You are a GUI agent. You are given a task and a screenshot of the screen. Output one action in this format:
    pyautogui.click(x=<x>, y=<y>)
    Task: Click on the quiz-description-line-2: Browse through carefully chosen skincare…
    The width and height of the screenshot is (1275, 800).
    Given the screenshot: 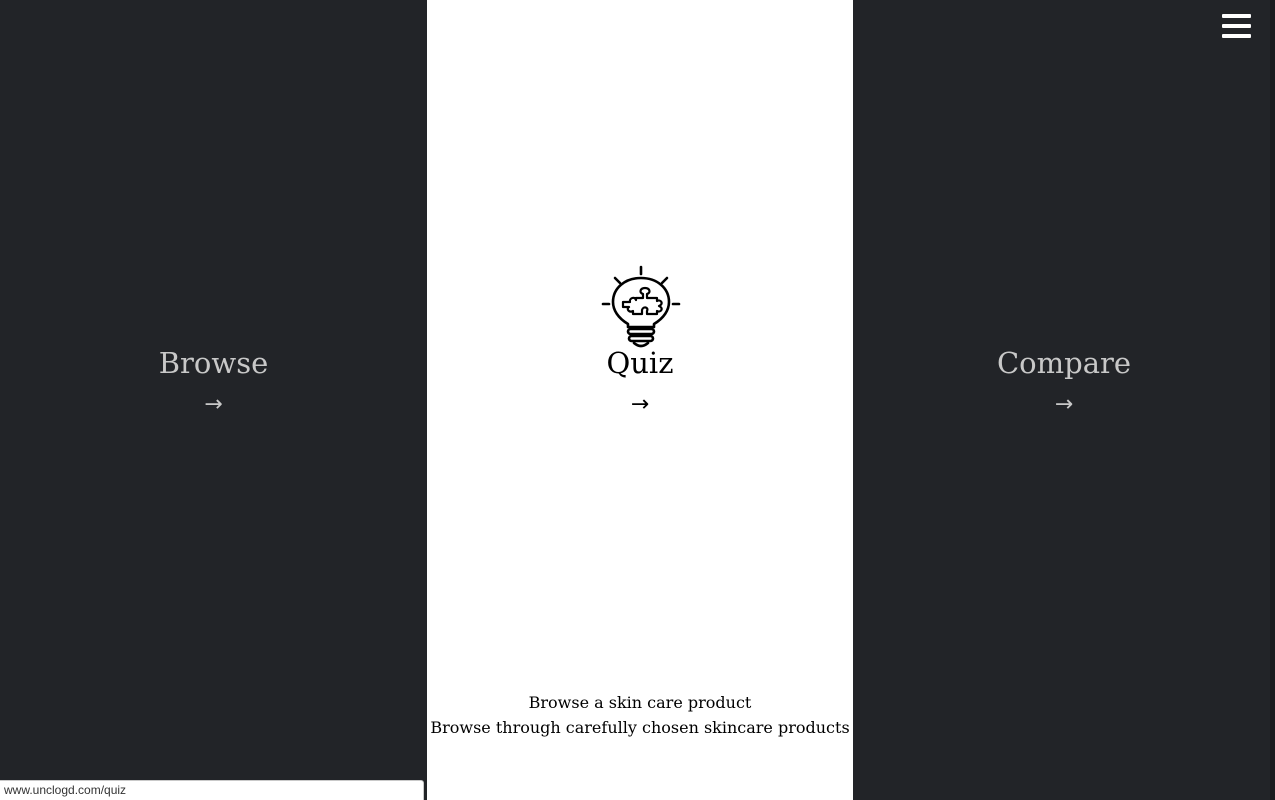 What is the action you would take?
    pyautogui.click(x=640, y=727)
    